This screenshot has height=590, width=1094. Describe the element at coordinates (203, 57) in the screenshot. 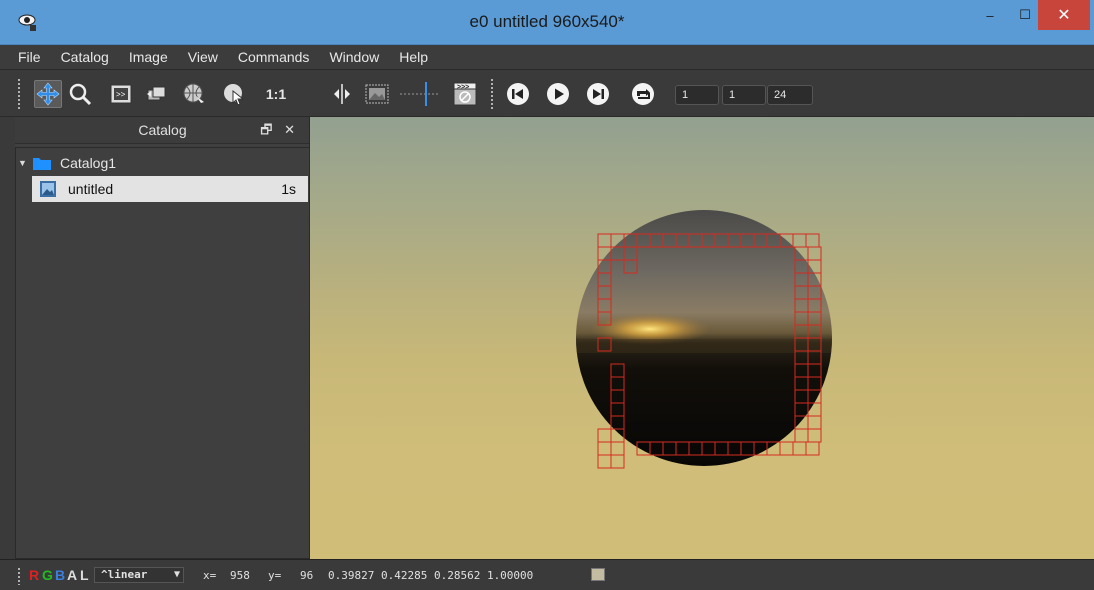

I see `menu-view: View` at that location.